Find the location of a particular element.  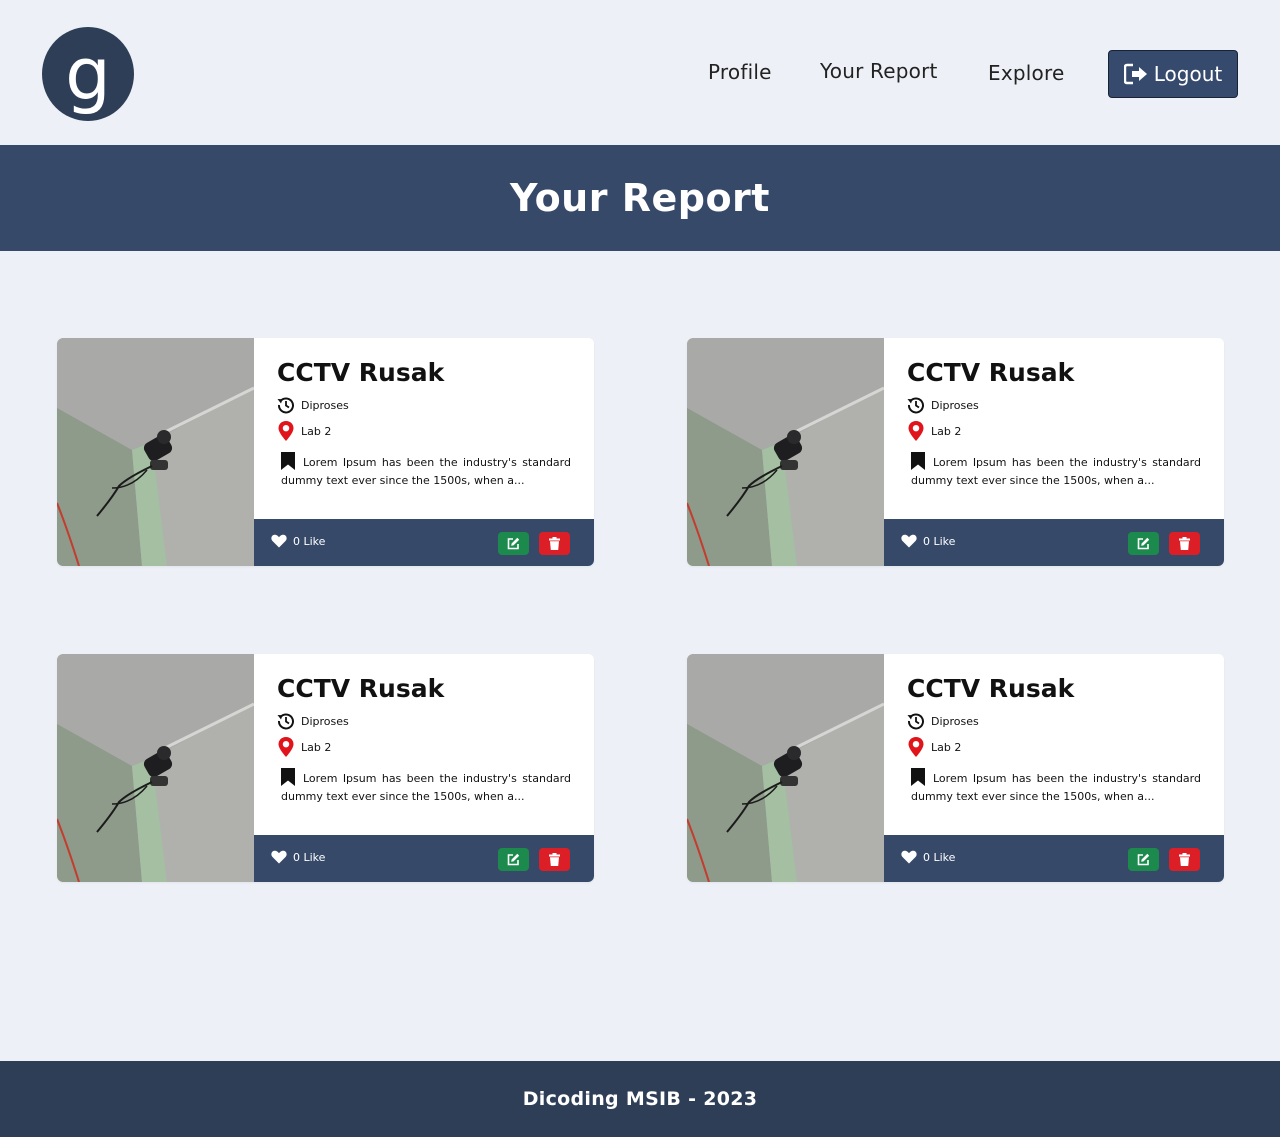

nav-link-explore: Explore is located at coordinates (1026, 73).